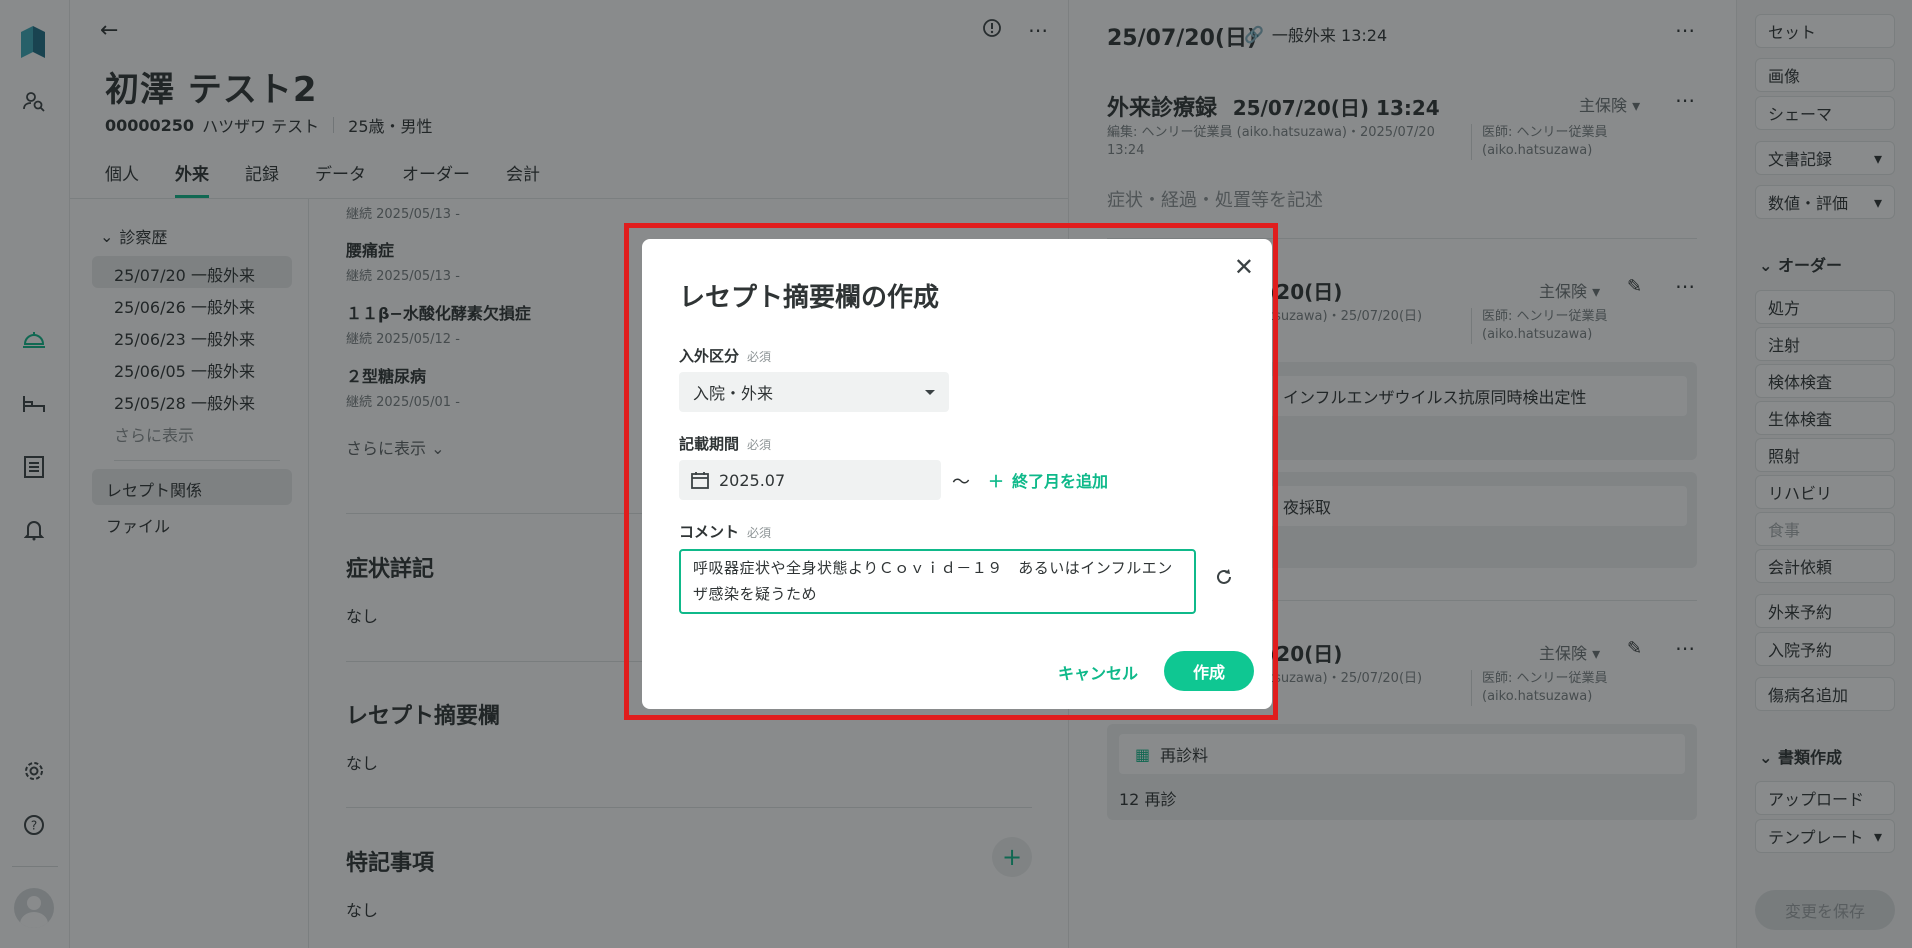 This screenshot has width=1912, height=948. Describe the element at coordinates (709, 356) in the screenshot. I see `inout-label: 入外区分` at that location.